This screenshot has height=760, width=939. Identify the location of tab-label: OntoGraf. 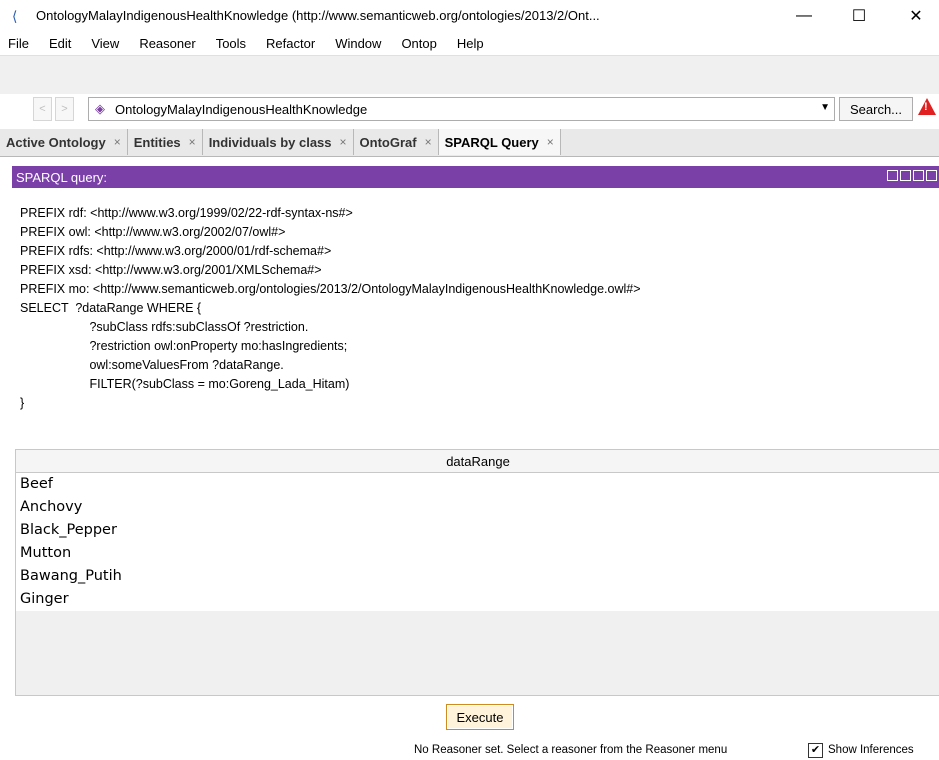
(388, 142).